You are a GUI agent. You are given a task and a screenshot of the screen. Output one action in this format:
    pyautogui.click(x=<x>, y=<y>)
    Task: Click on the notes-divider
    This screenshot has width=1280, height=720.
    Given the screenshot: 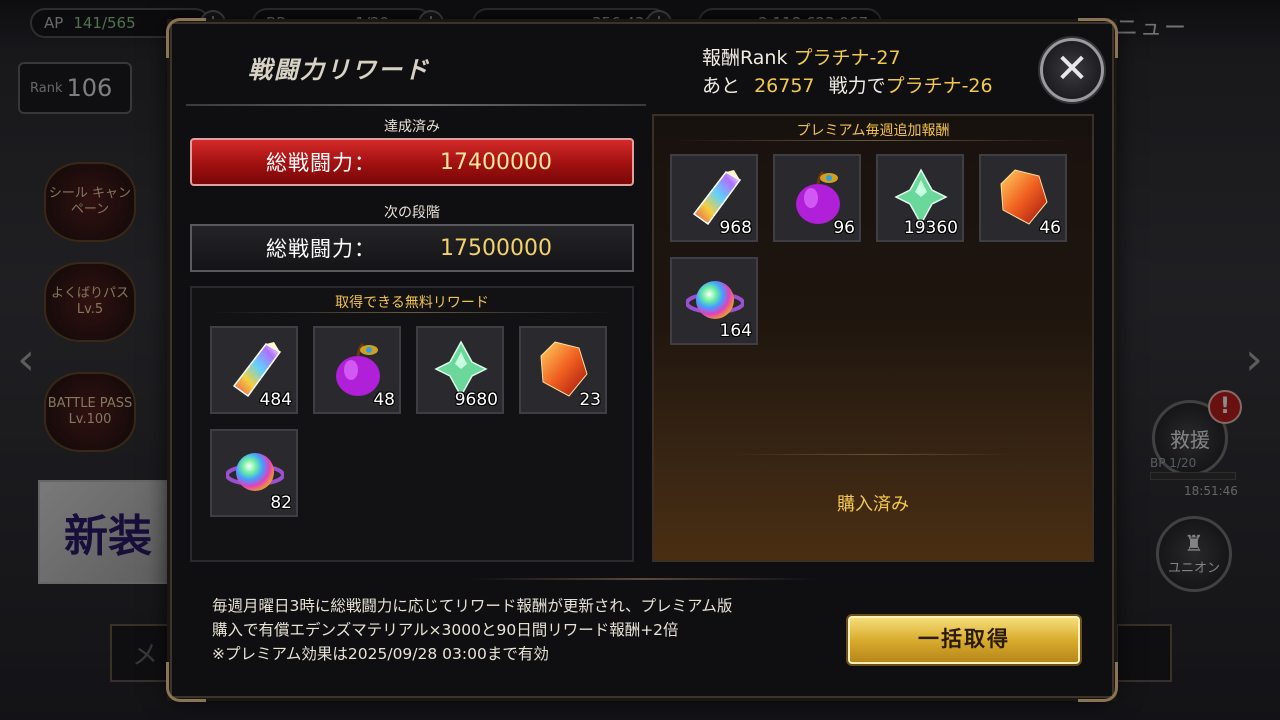 What is the action you would take?
    pyautogui.click(x=644, y=579)
    